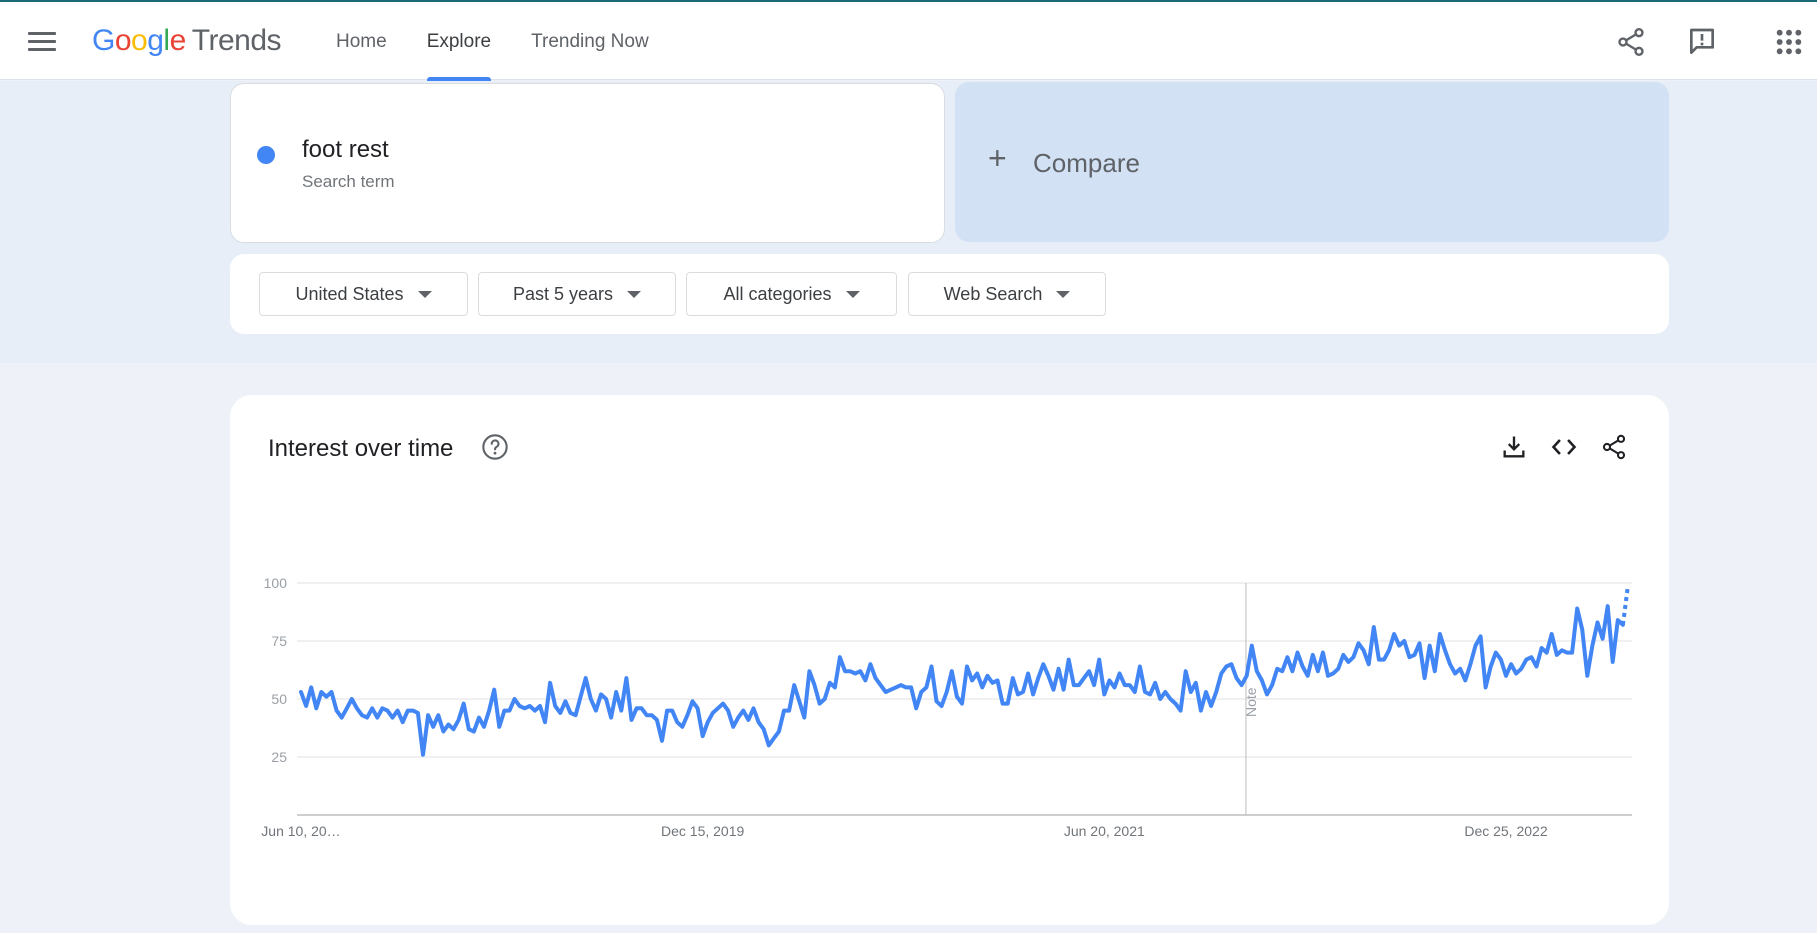 Image resolution: width=1817 pixels, height=933 pixels. What do you see at coordinates (997, 158) in the screenshot?
I see `plus-icon: +` at bounding box center [997, 158].